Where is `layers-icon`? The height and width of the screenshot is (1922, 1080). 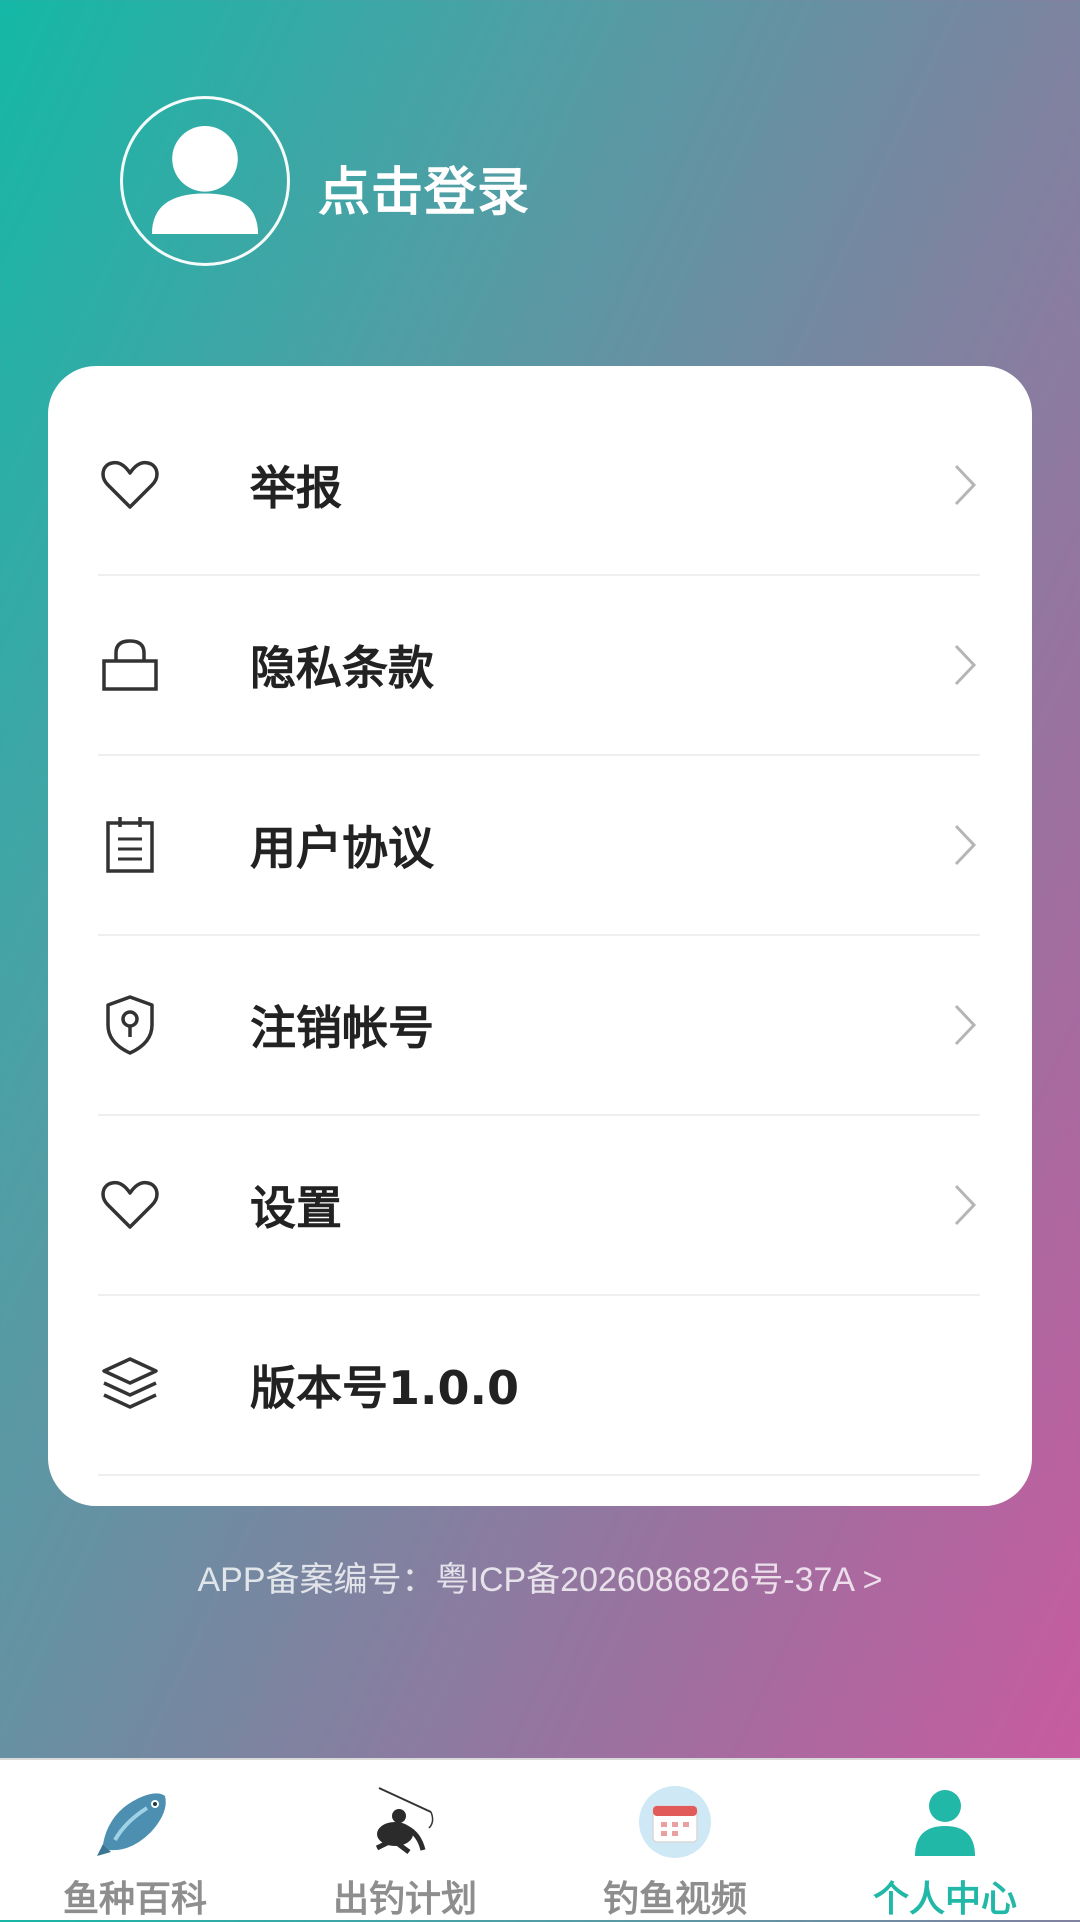 layers-icon is located at coordinates (130, 1385).